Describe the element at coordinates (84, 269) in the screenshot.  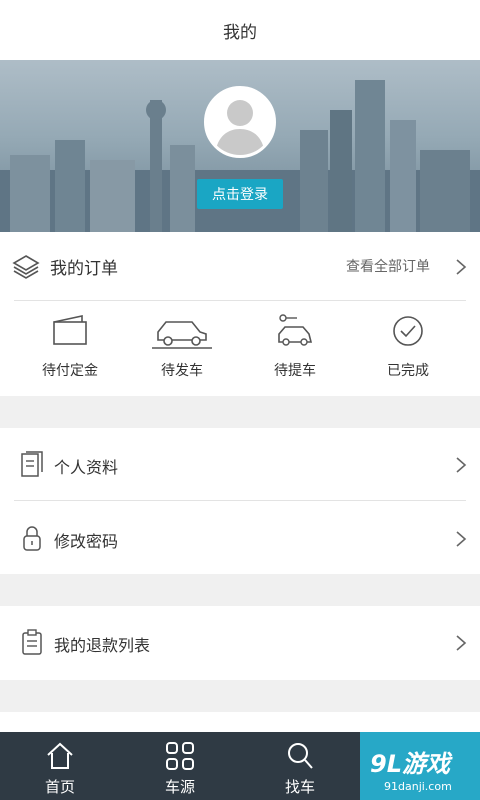
I see `orders-title: 我的订单` at that location.